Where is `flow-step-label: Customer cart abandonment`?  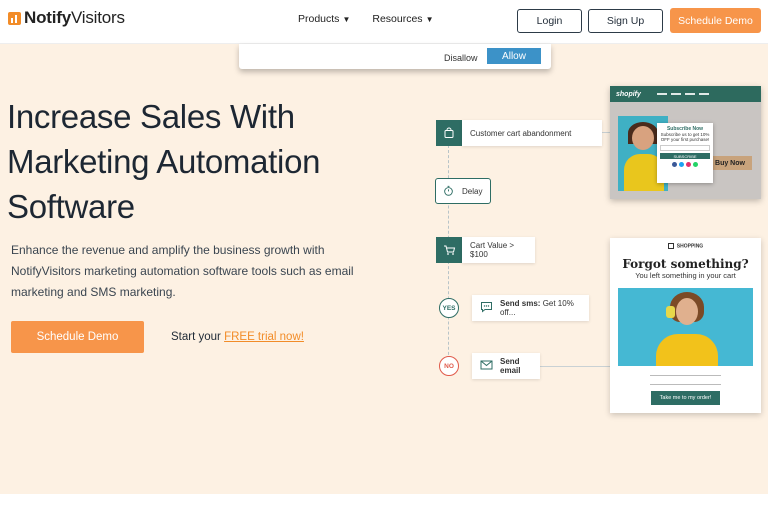 flow-step-label: Customer cart abandonment is located at coordinates (532, 133).